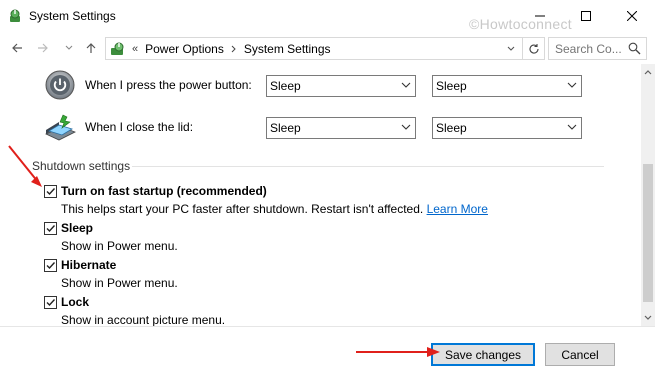  Describe the element at coordinates (88, 265) in the screenshot. I see `hibernate-label: Hibernate` at that location.